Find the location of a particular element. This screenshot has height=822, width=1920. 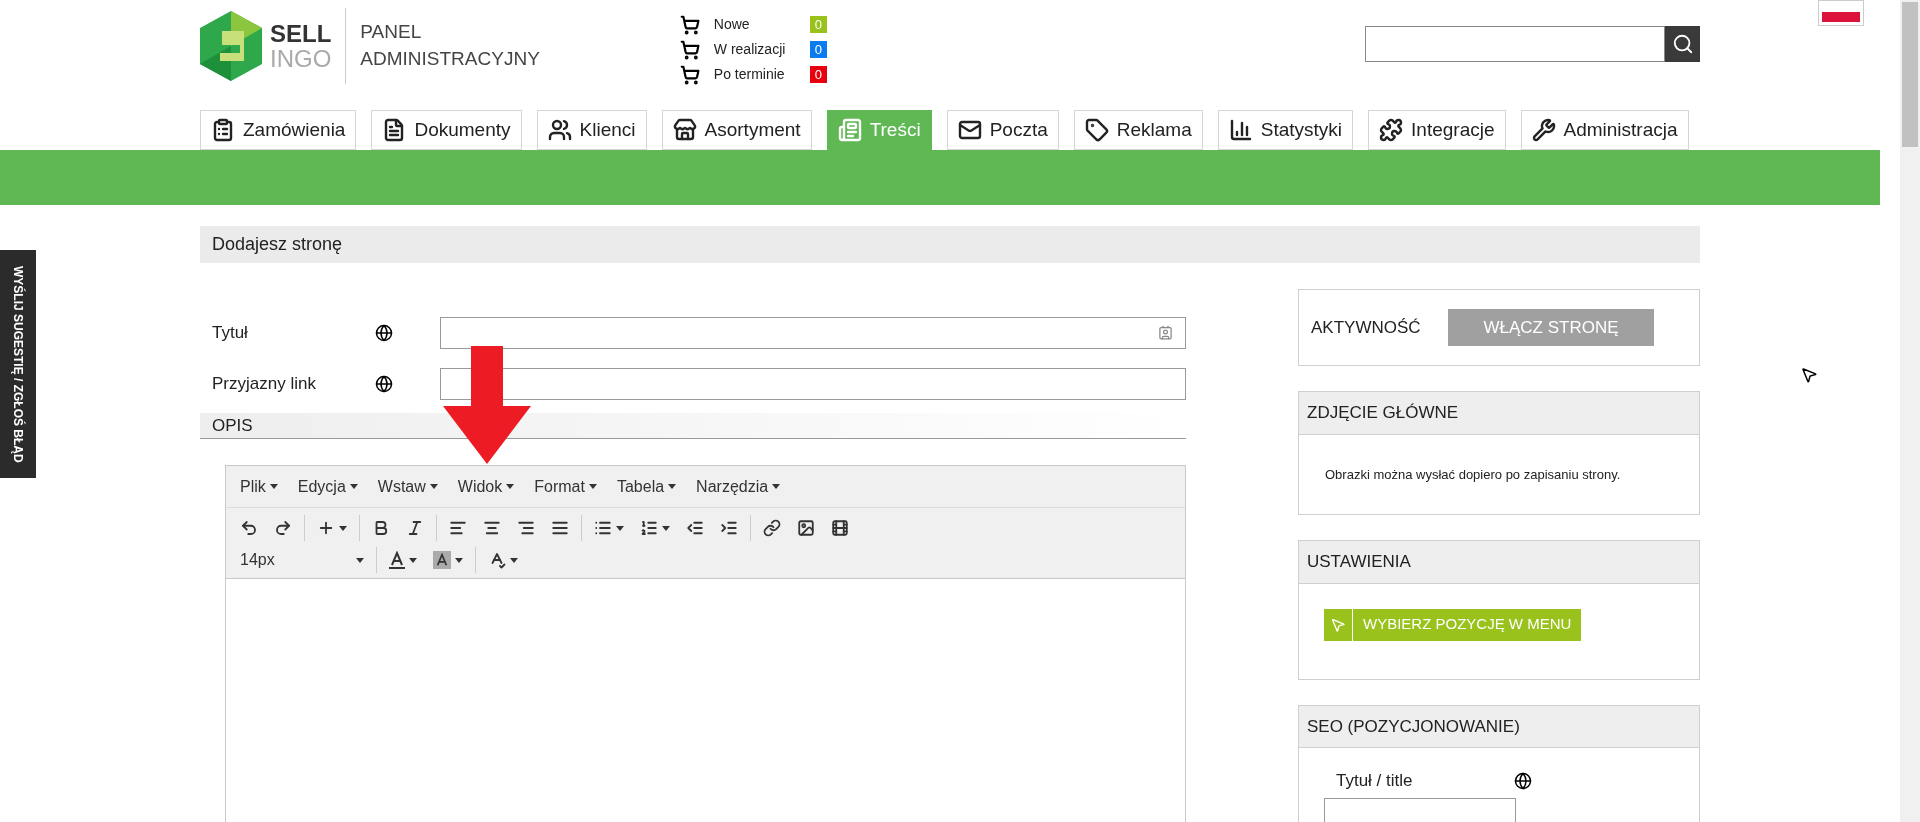

menu-item: Edycja is located at coordinates (327, 486).